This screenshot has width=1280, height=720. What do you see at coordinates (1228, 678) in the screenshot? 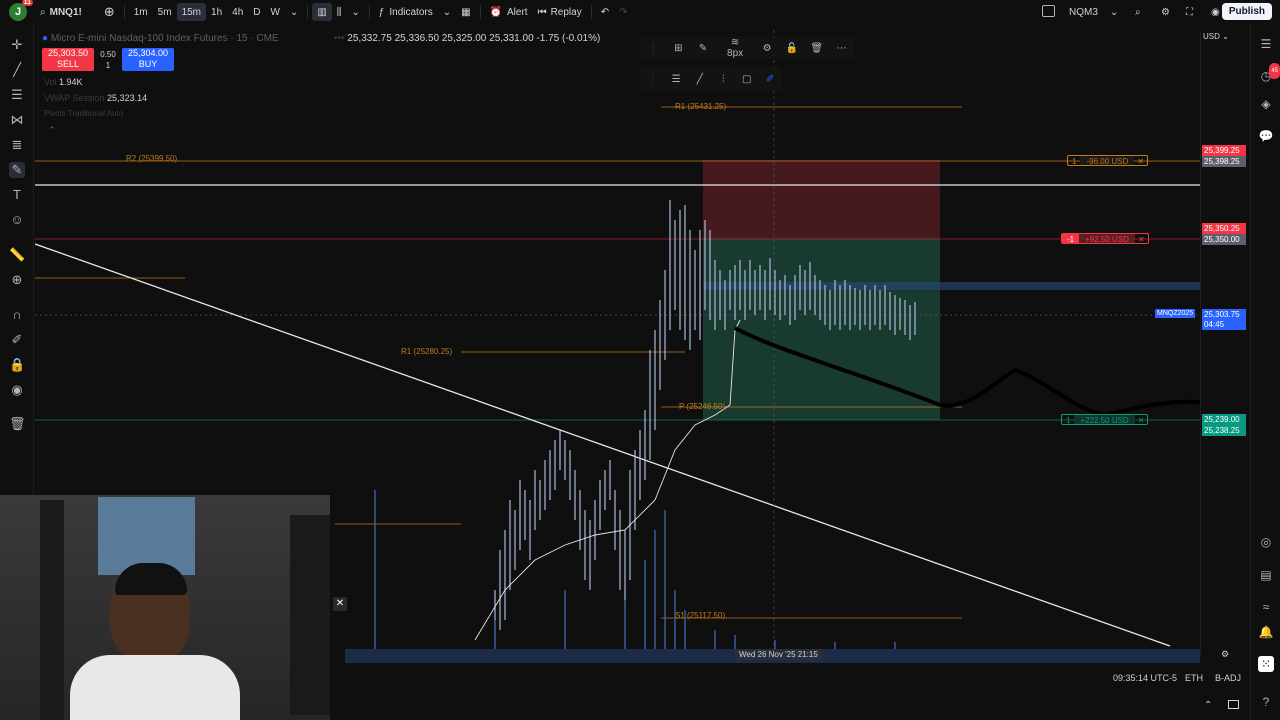
I see `back-adjust-toggle: B-ADJ` at bounding box center [1228, 678].